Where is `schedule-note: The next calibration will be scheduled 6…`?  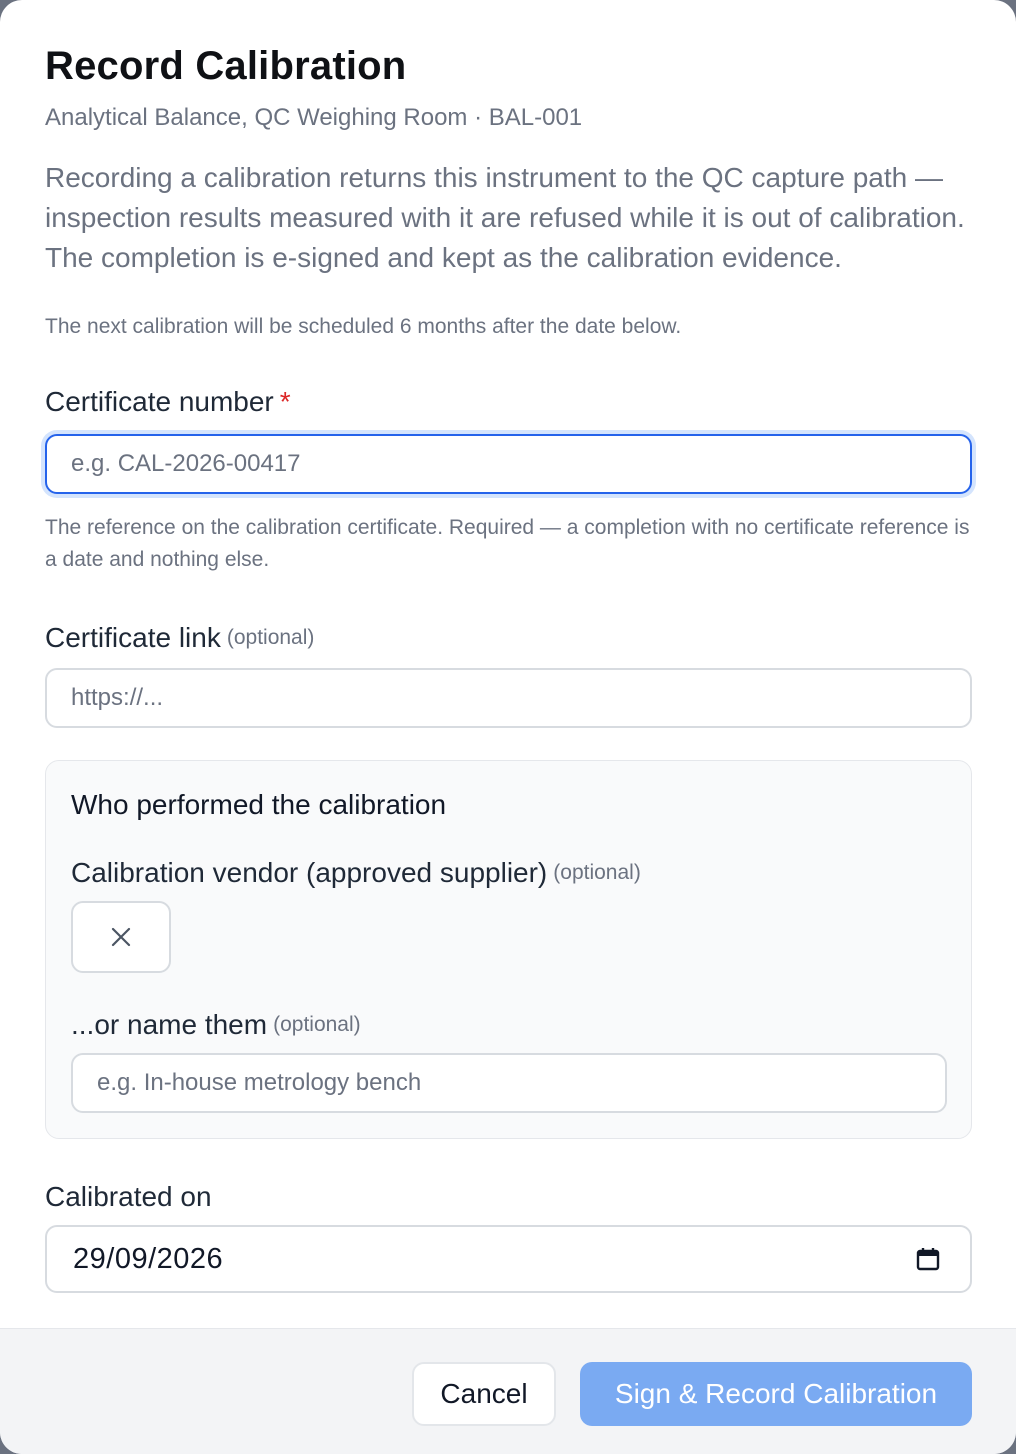 schedule-note: The next calibration will be scheduled 6… is located at coordinates (363, 326).